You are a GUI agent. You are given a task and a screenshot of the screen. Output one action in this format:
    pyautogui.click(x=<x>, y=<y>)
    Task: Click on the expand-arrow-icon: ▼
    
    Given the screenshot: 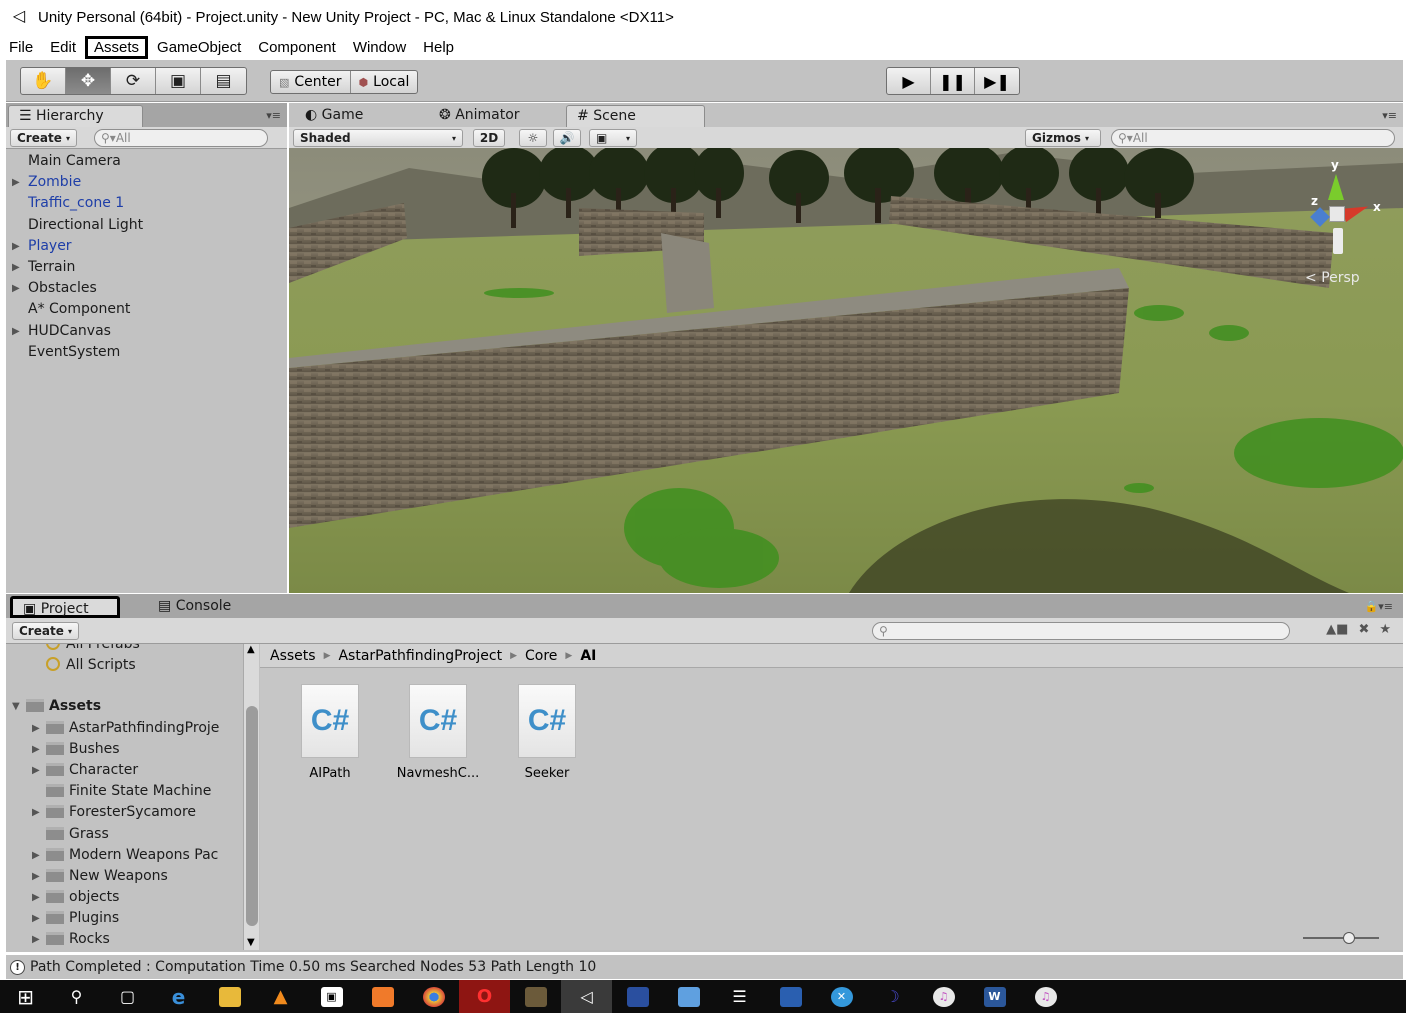 What is the action you would take?
    pyautogui.click(x=16, y=706)
    